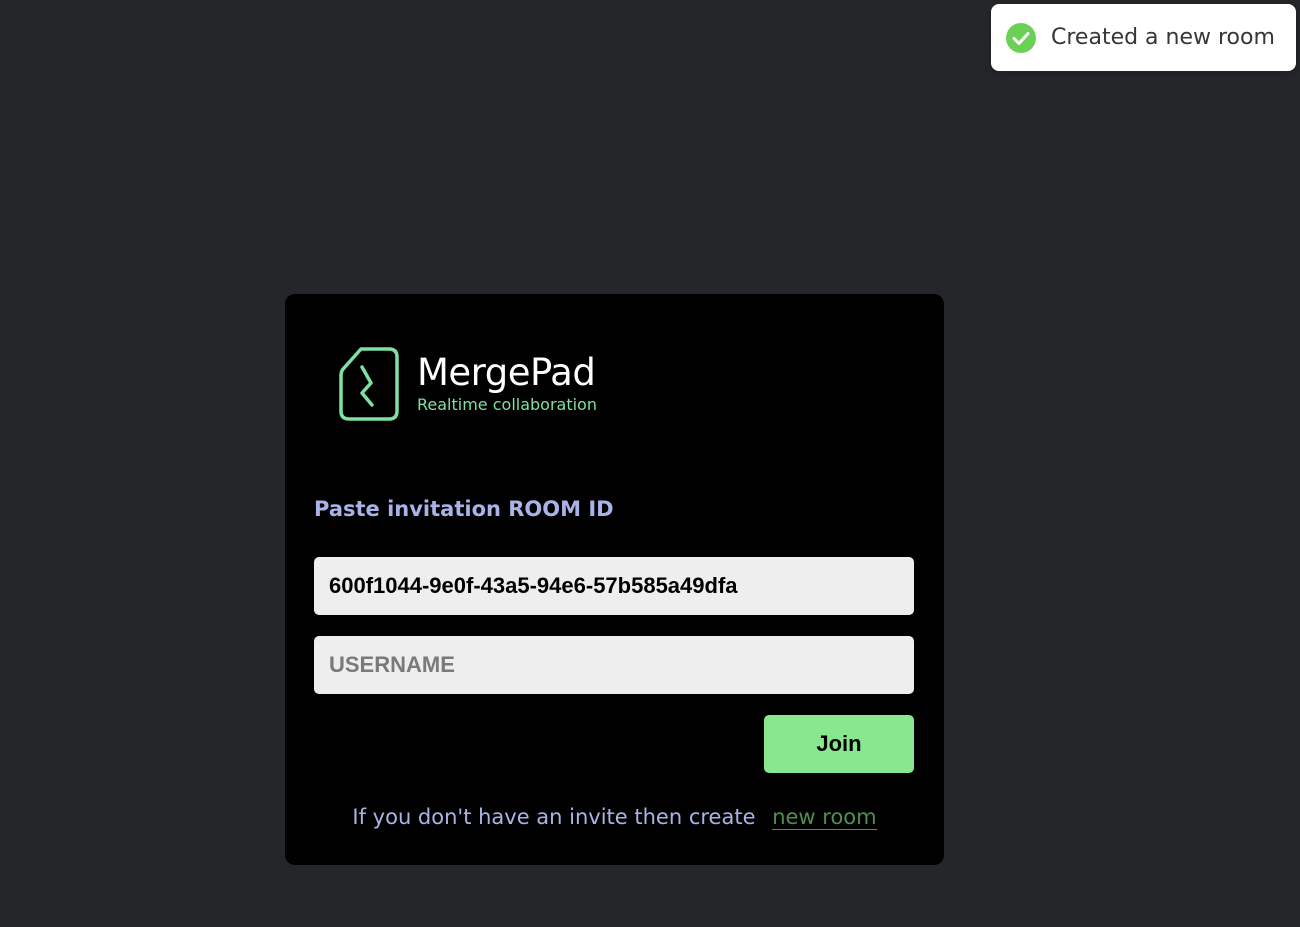 The image size is (1300, 927). Describe the element at coordinates (839, 744) in the screenshot. I see `join-button: Join` at that location.